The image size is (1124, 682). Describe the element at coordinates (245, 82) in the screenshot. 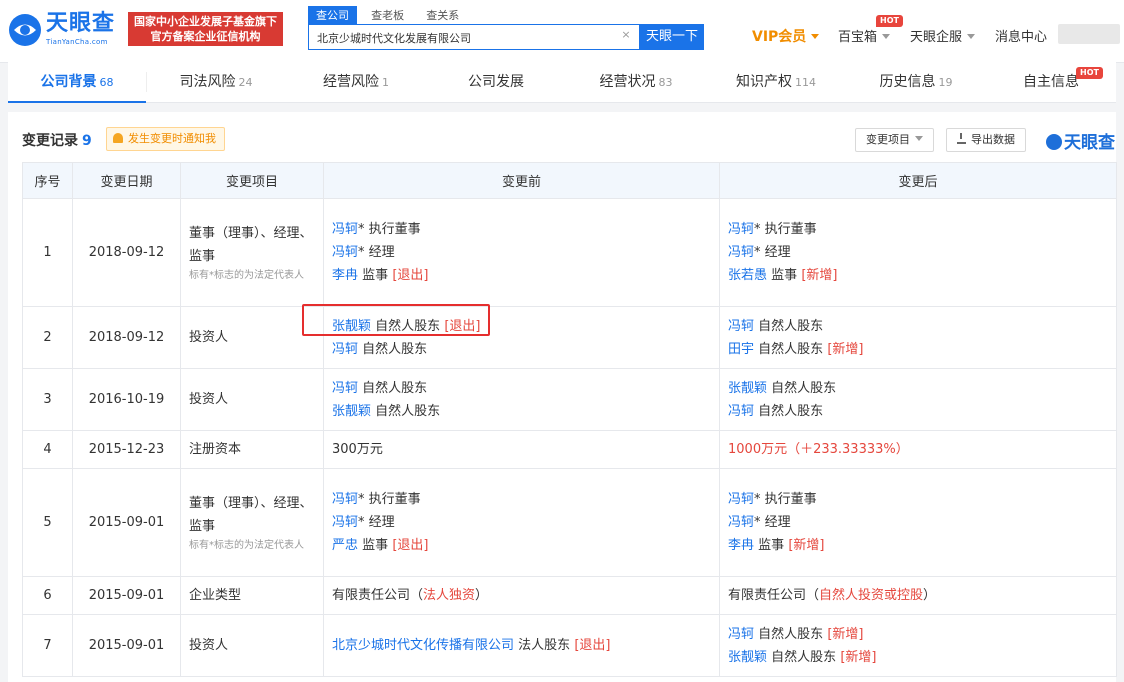

I see `tab-count: 24` at that location.